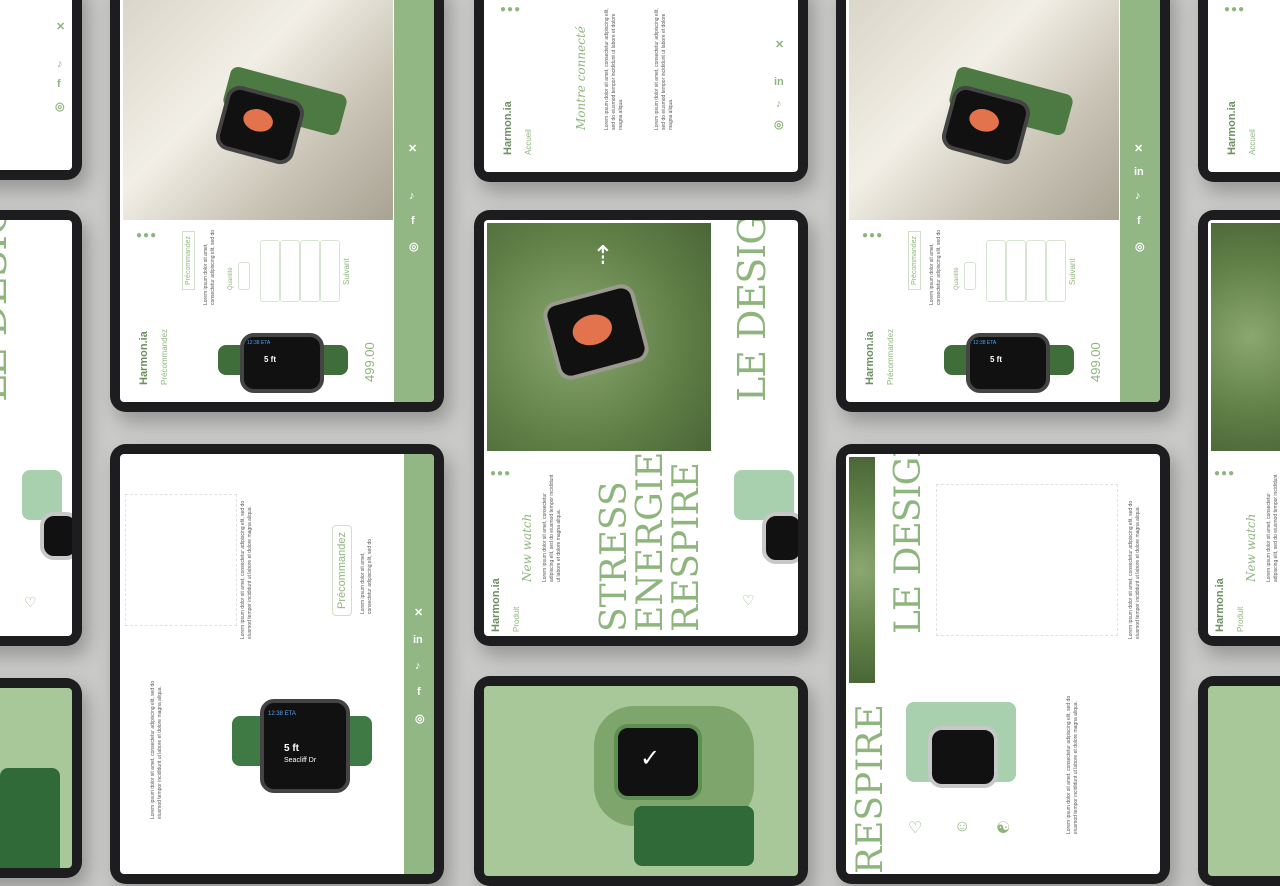  What do you see at coordinates (36, 428) in the screenshot?
I see `screen-design-left: LE DESIGN ♡` at bounding box center [36, 428].